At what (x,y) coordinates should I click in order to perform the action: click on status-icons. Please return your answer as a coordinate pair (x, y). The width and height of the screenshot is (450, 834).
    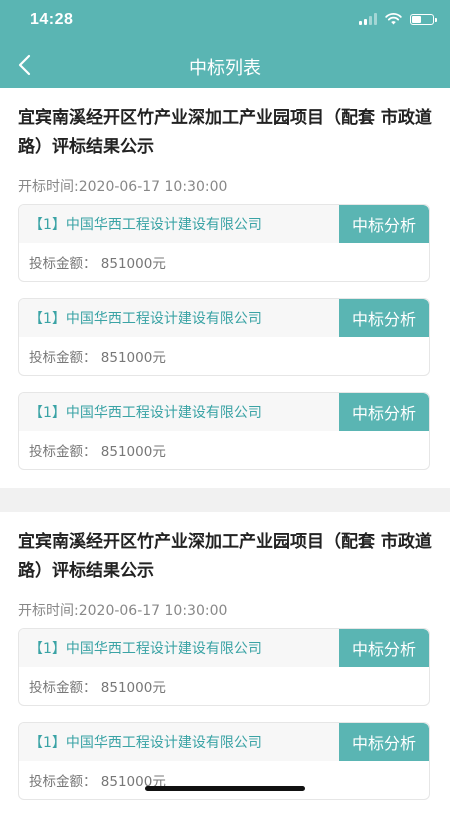
    Looking at the image, I should click on (398, 19).